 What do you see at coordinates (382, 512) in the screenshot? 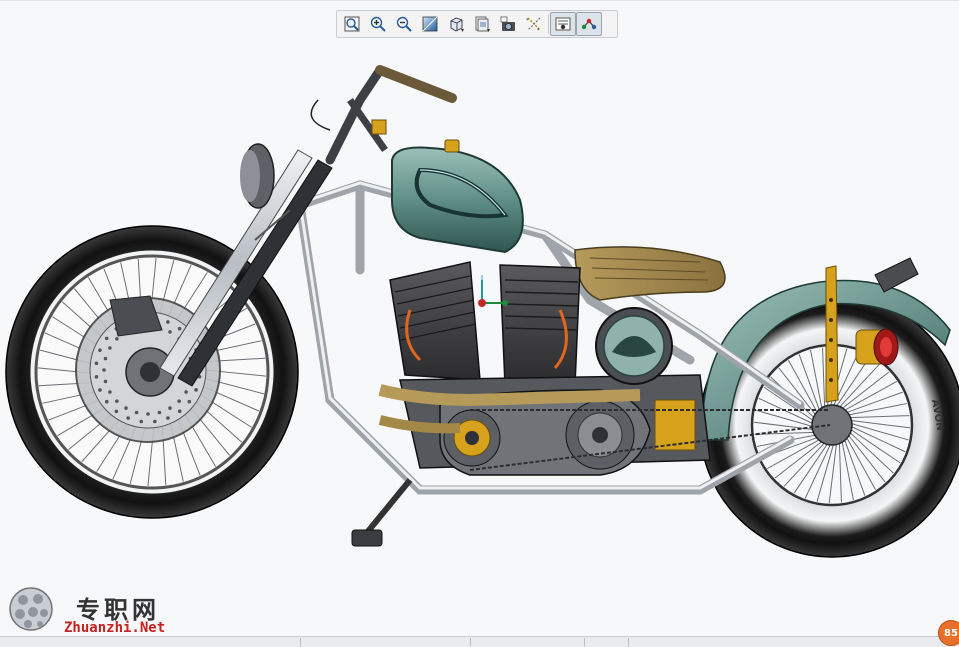
I see `kickstand` at bounding box center [382, 512].